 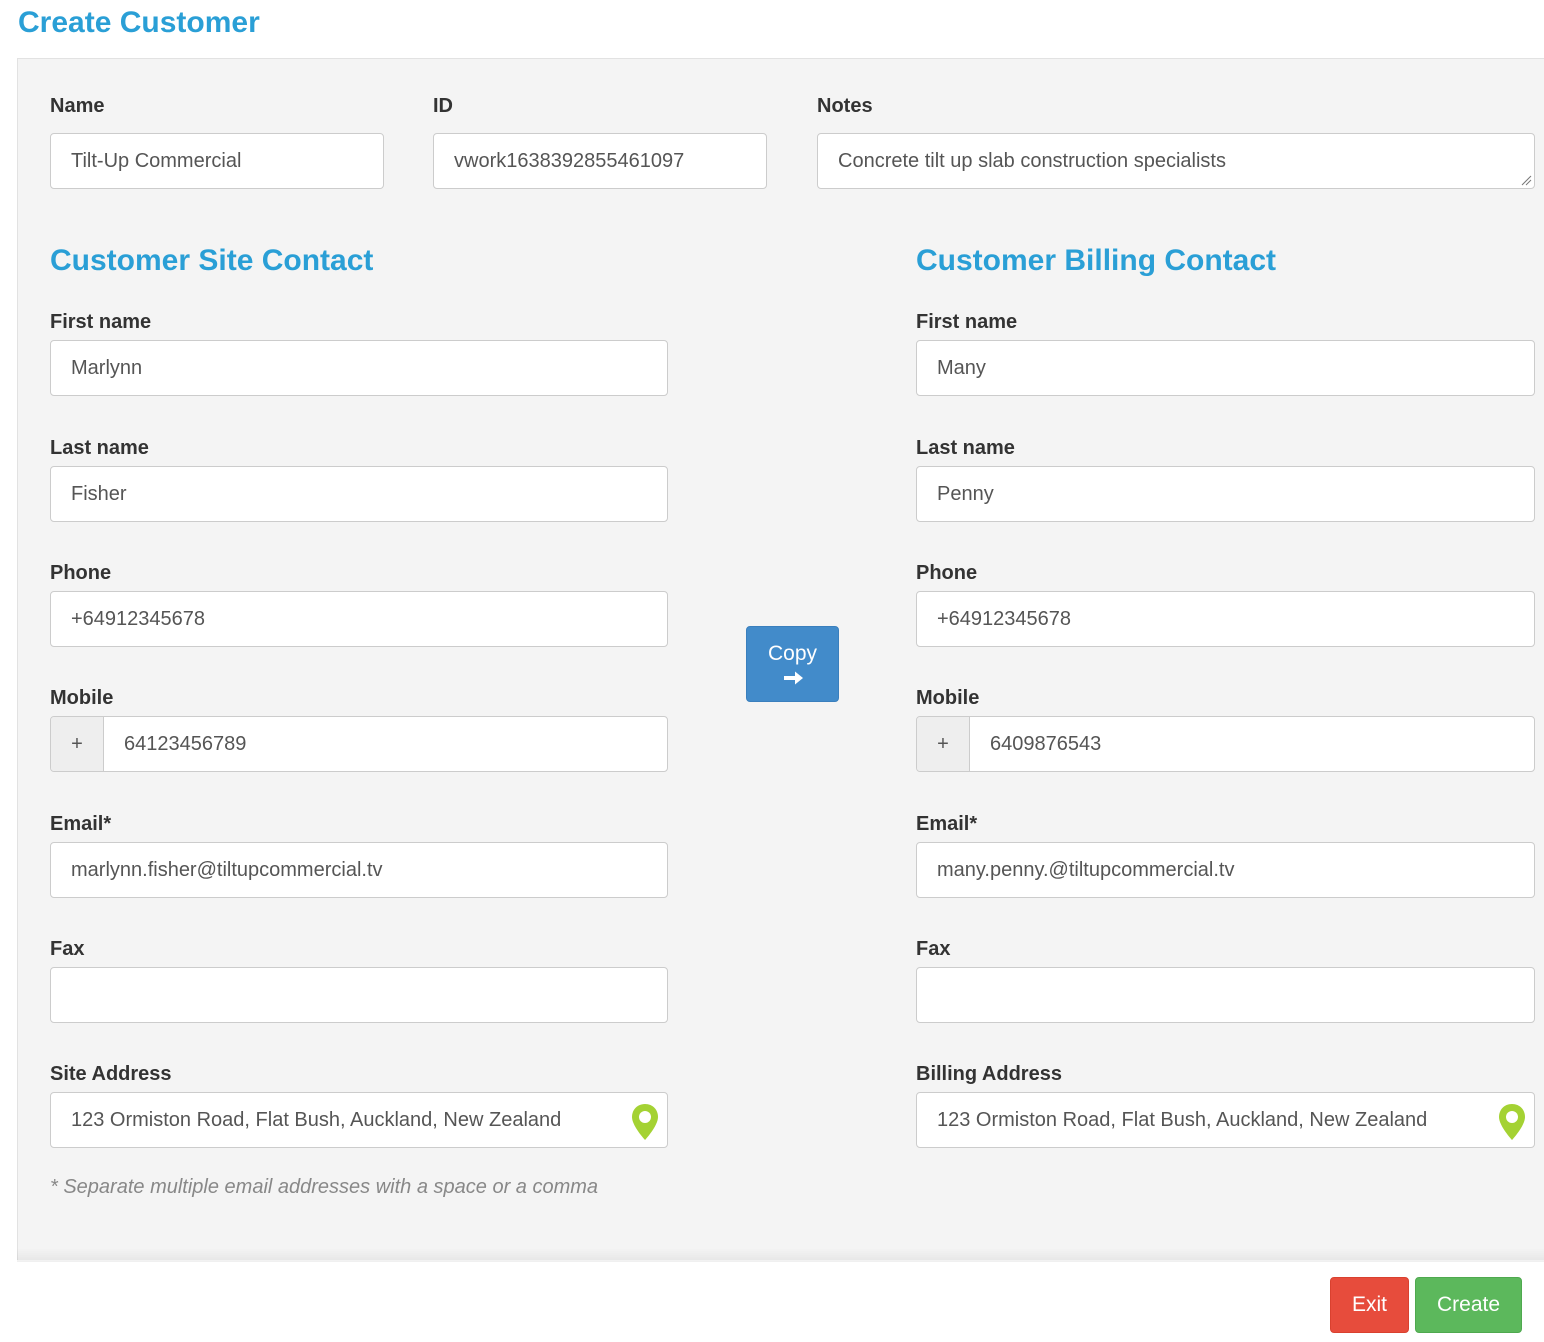 I want to click on site-first-name-label: First name, so click(x=101, y=322).